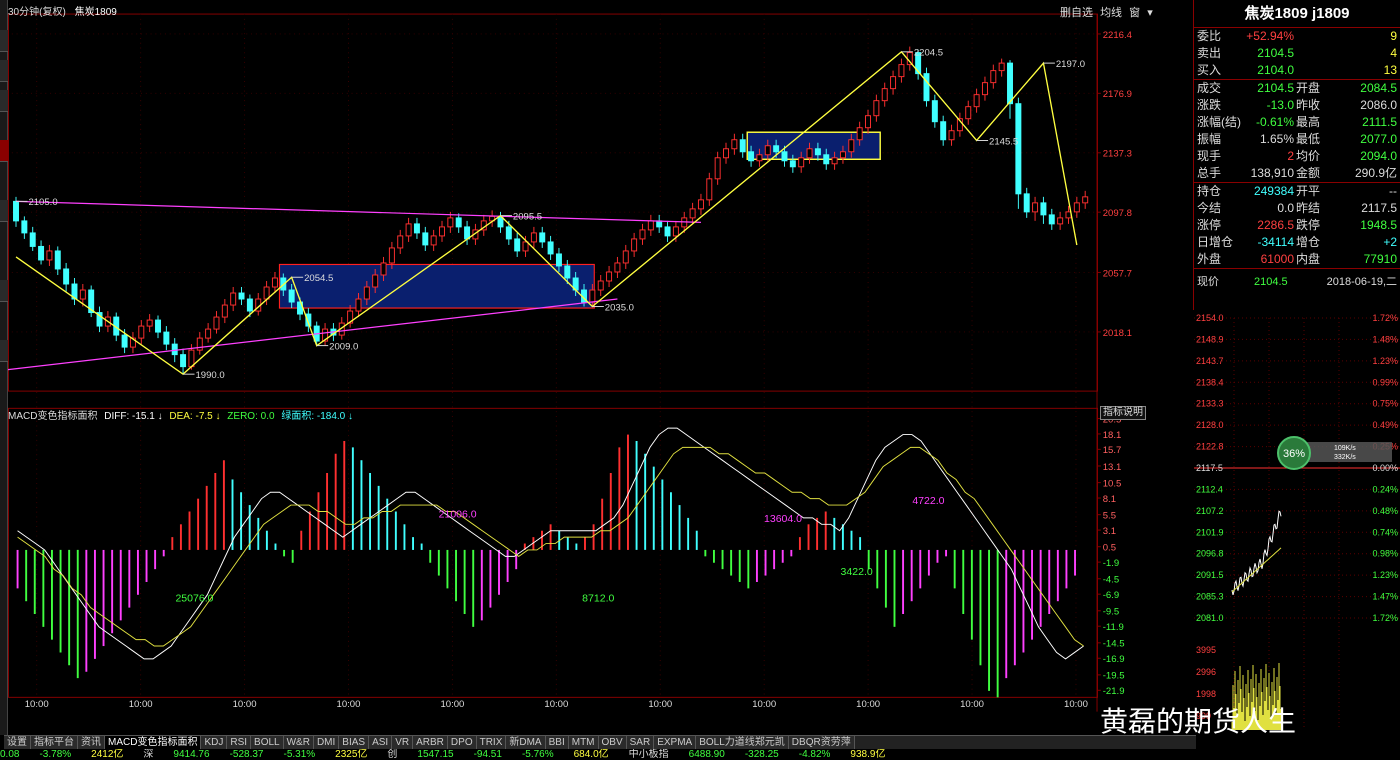 Image resolution: width=1400 pixels, height=760 pixels. Describe the element at coordinates (537, 754) in the screenshot. I see `ticker-item: -5.76%` at that location.